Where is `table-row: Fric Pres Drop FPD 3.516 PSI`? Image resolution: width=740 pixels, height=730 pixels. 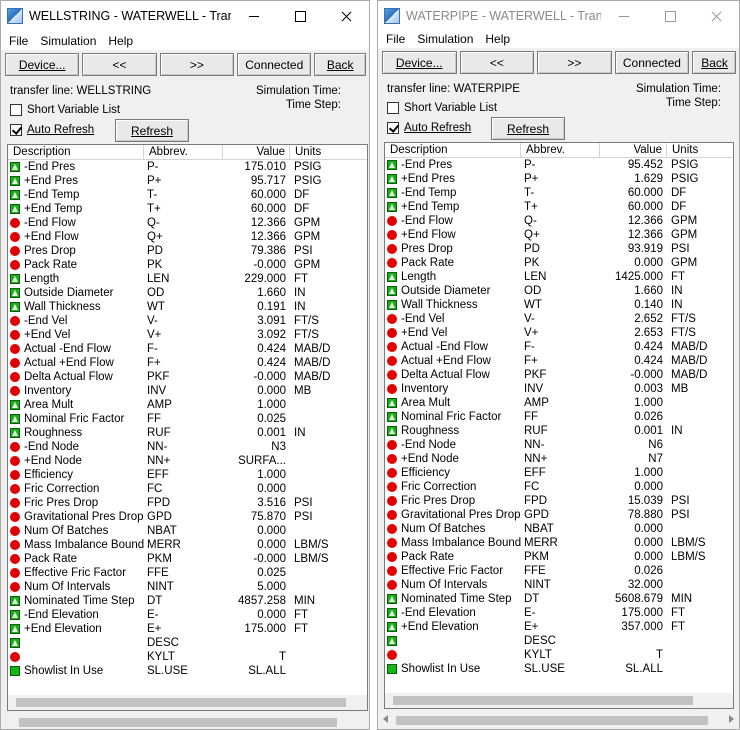 table-row: Fric Pres Drop FPD 3.516 PSI is located at coordinates (187, 503).